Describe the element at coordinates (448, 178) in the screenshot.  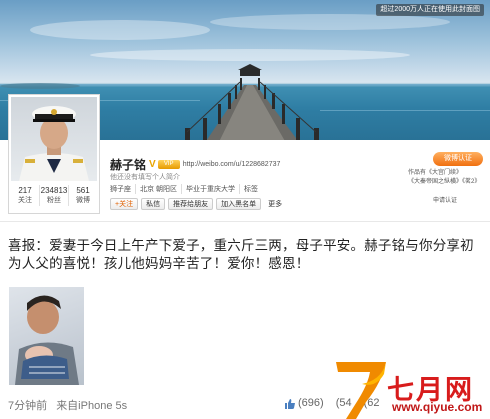
I see `profile-works: 作品有《大宫门续》 《大秦帝国之纵横》《茗2》` at that location.